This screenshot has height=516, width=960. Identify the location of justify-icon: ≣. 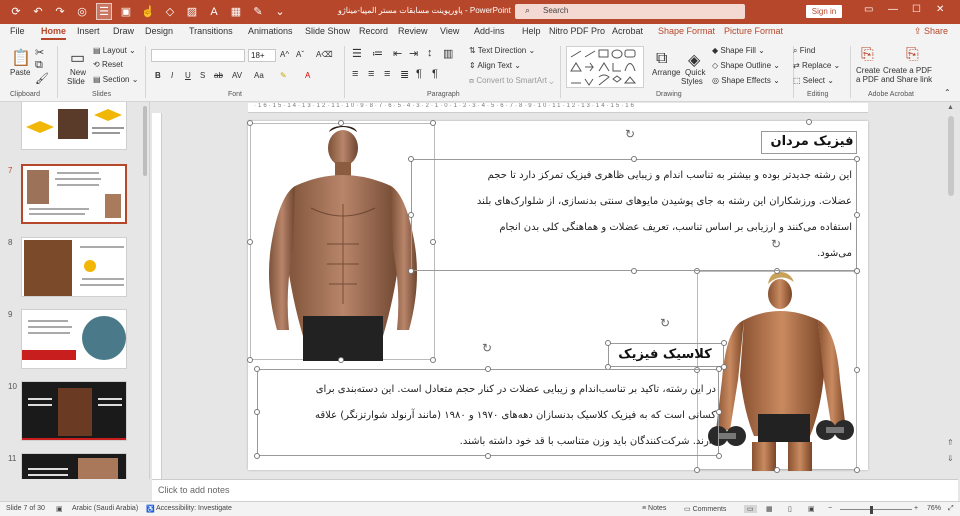
(404, 74).